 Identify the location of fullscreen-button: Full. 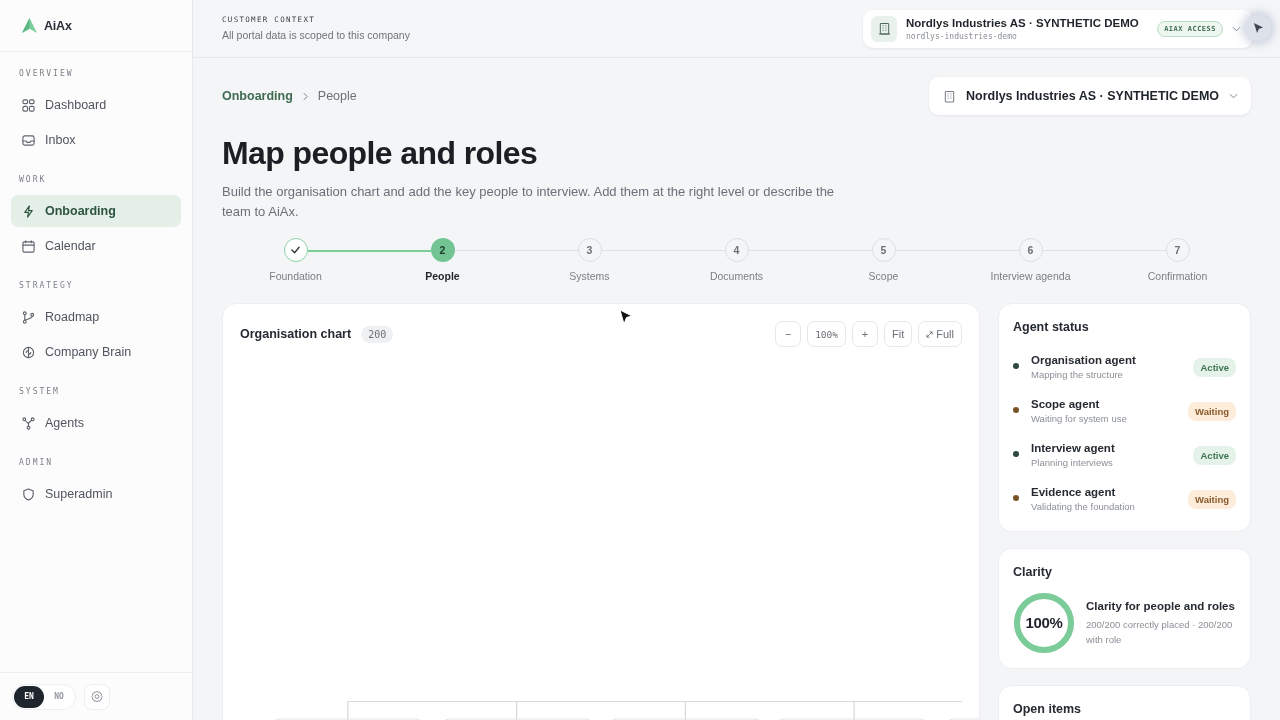
(940, 334).